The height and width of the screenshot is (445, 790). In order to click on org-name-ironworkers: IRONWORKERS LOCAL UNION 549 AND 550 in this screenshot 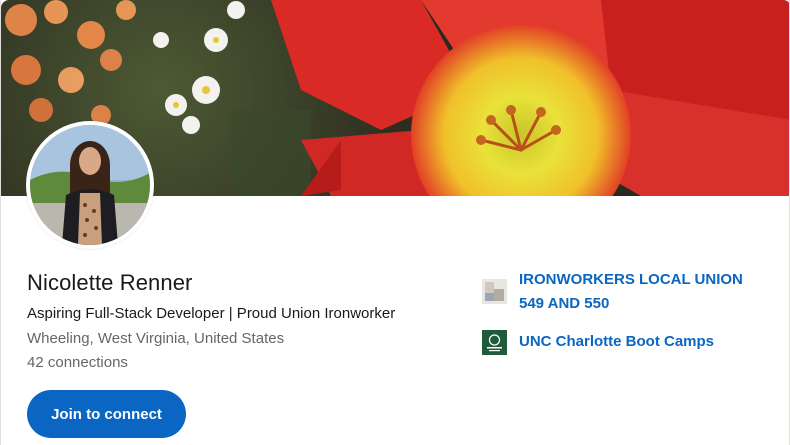, I will do `click(631, 291)`.